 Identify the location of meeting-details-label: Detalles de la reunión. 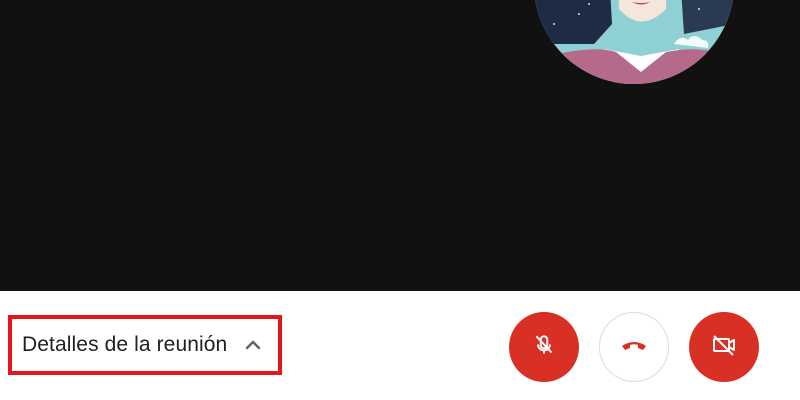
(125, 344).